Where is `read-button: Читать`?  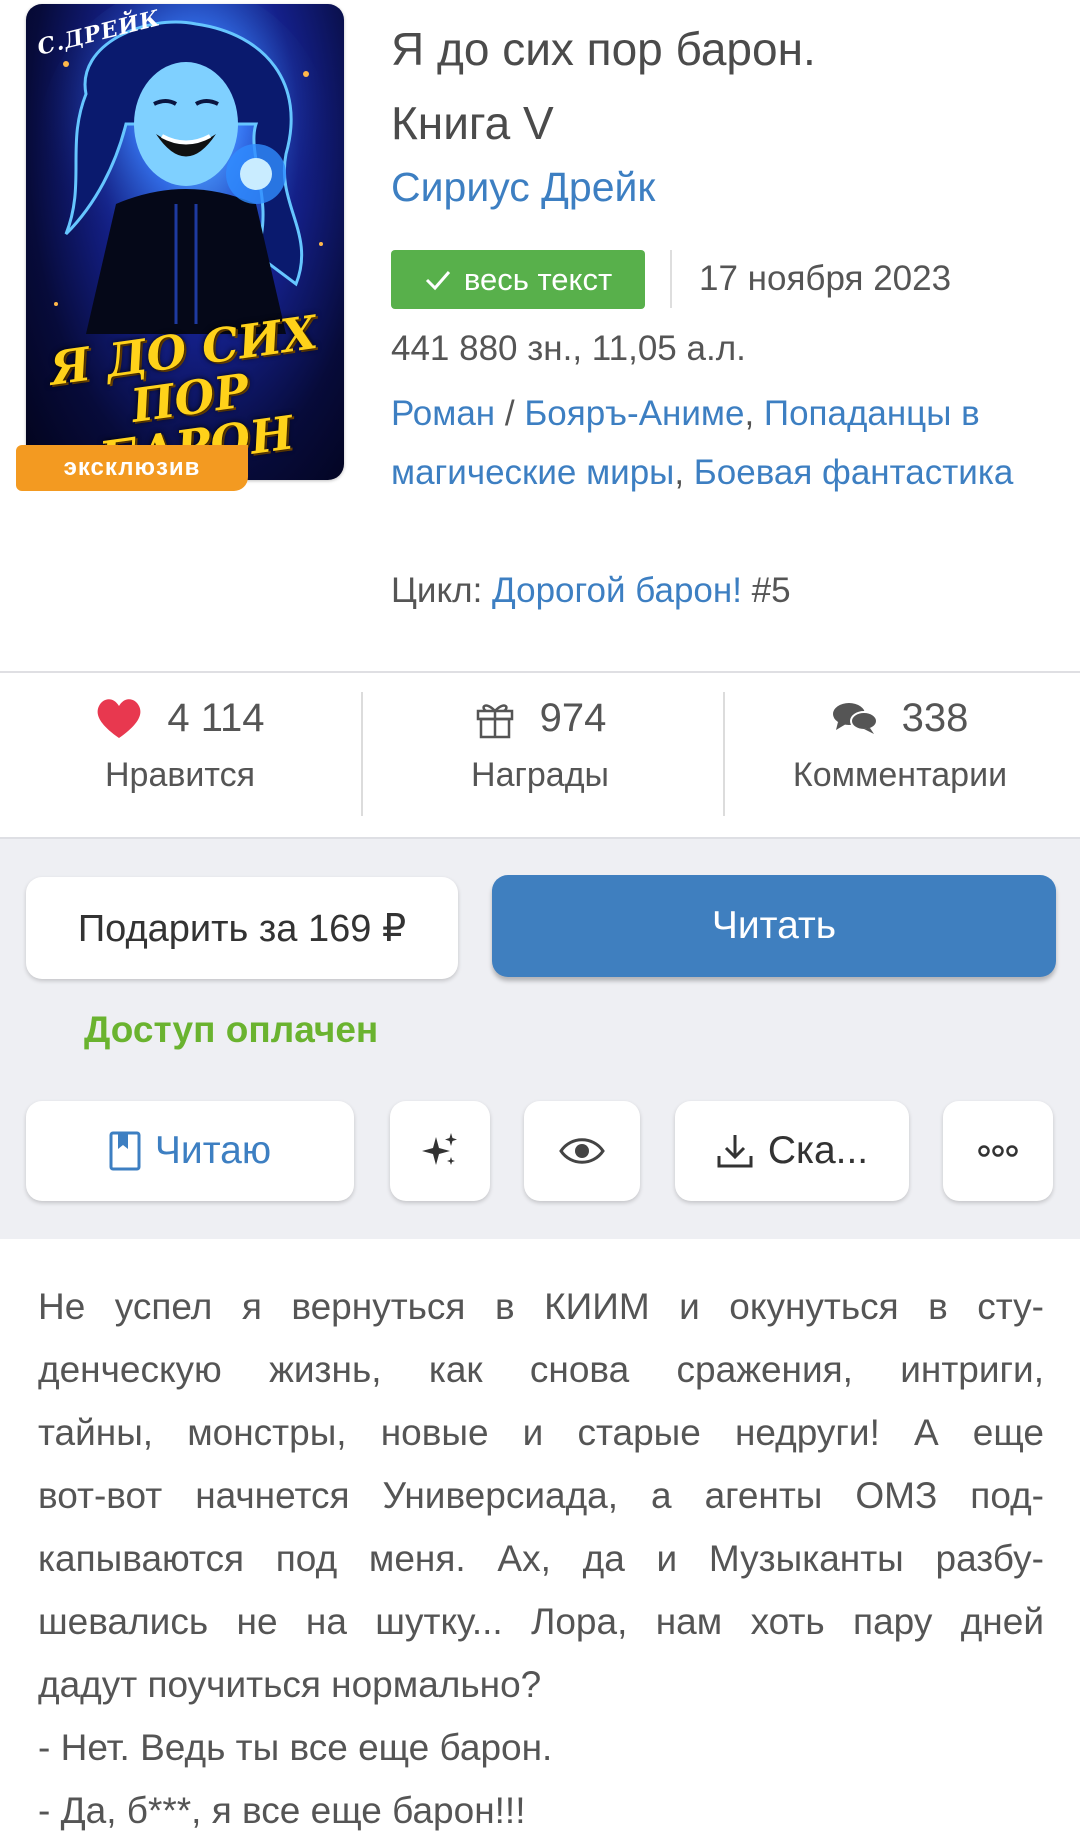
read-button: Читать is located at coordinates (774, 926).